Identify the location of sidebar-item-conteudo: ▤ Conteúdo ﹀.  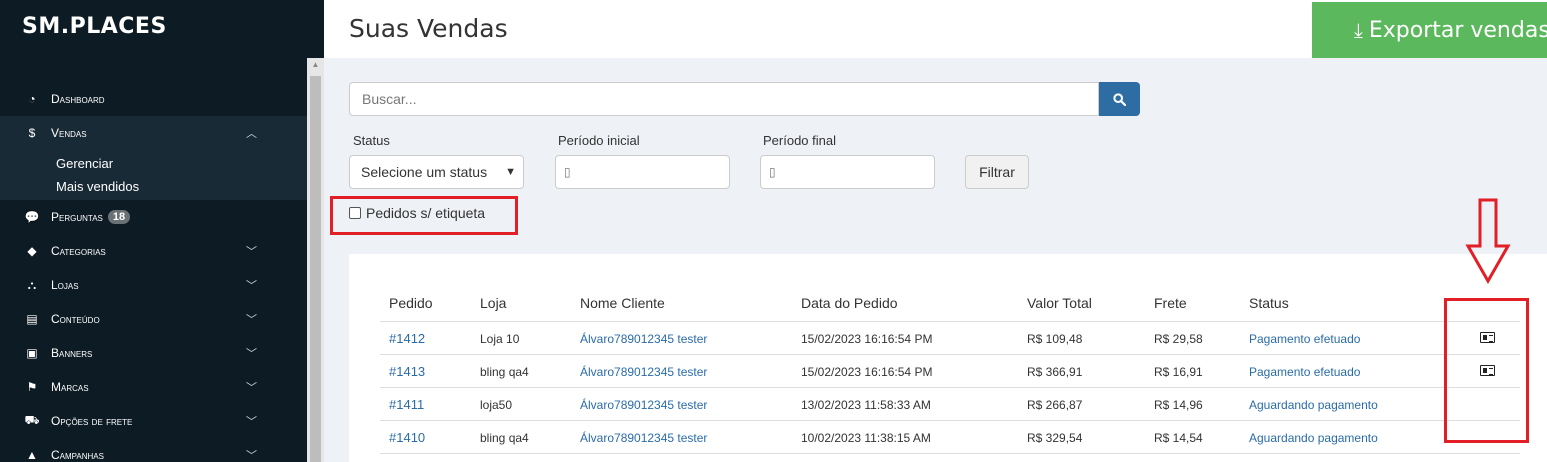
(153, 319).